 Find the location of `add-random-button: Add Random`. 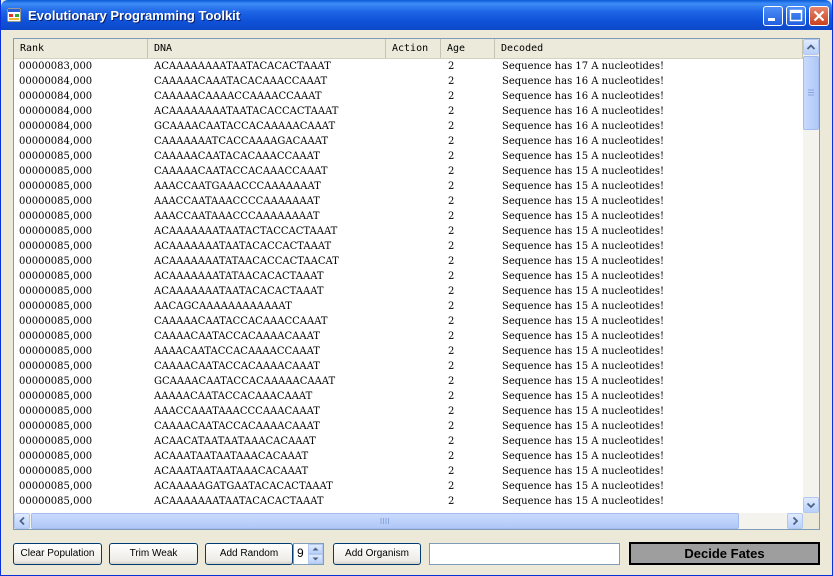

add-random-button: Add Random is located at coordinates (249, 554).